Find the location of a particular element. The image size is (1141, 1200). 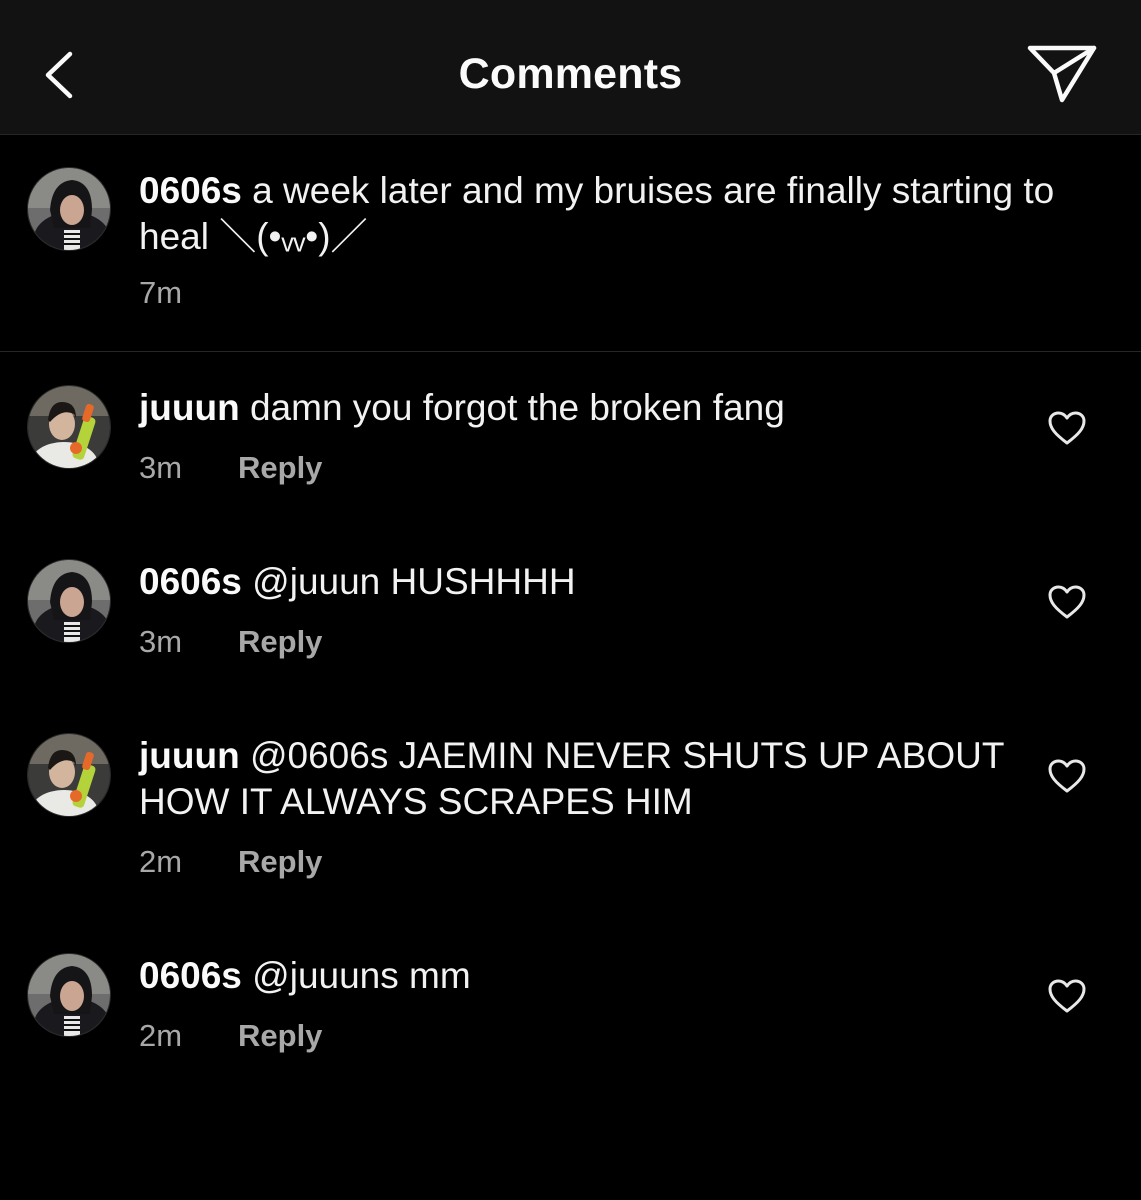

comment-body: 0606s @juuun HUSHHHH is located at coordinates (579, 582).